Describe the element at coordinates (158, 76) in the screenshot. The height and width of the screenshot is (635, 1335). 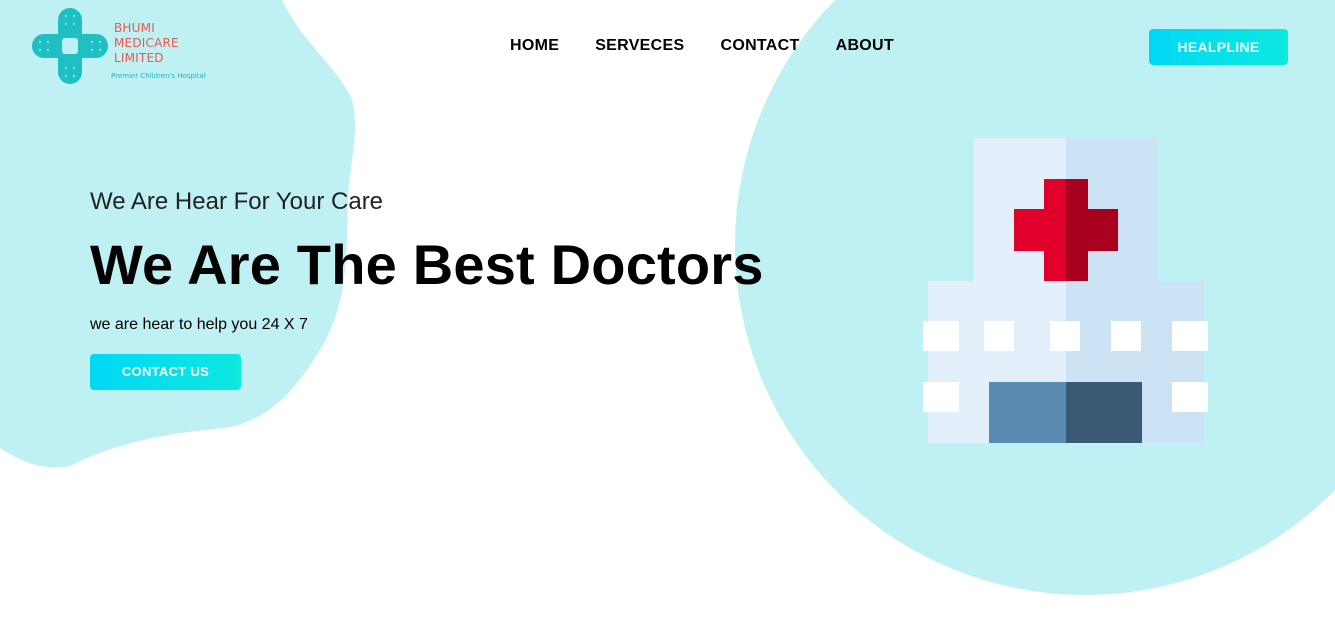
I see `brand-tagline: Premier Children's Hospital` at that location.